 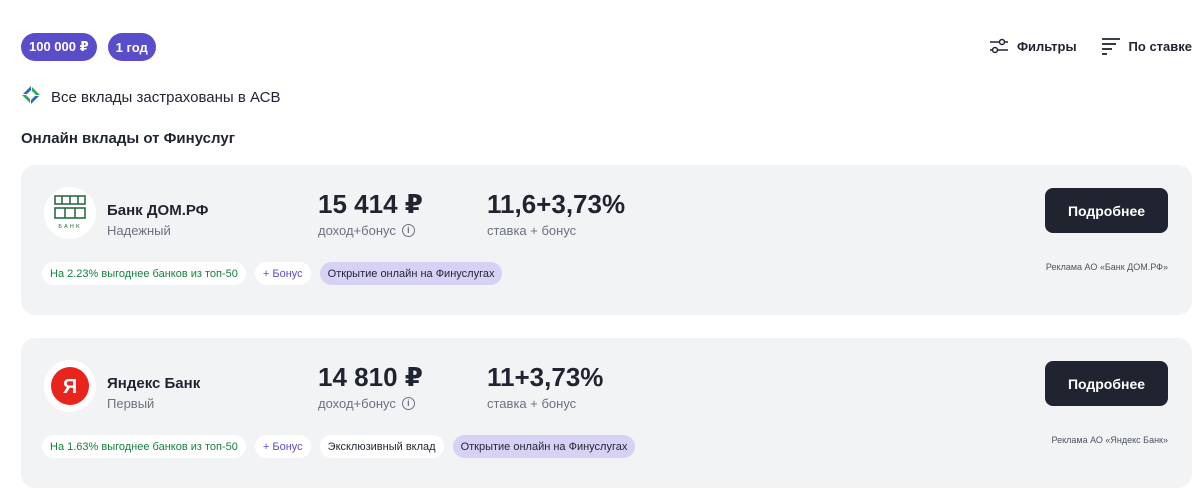 I want to click on bank-logo: Я, so click(x=70, y=386).